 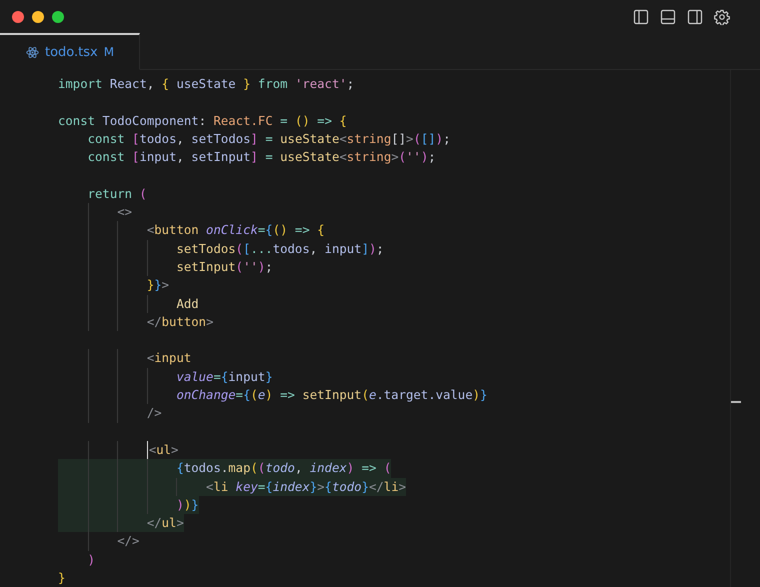 I want to click on code-line: </>, so click(x=99, y=541).